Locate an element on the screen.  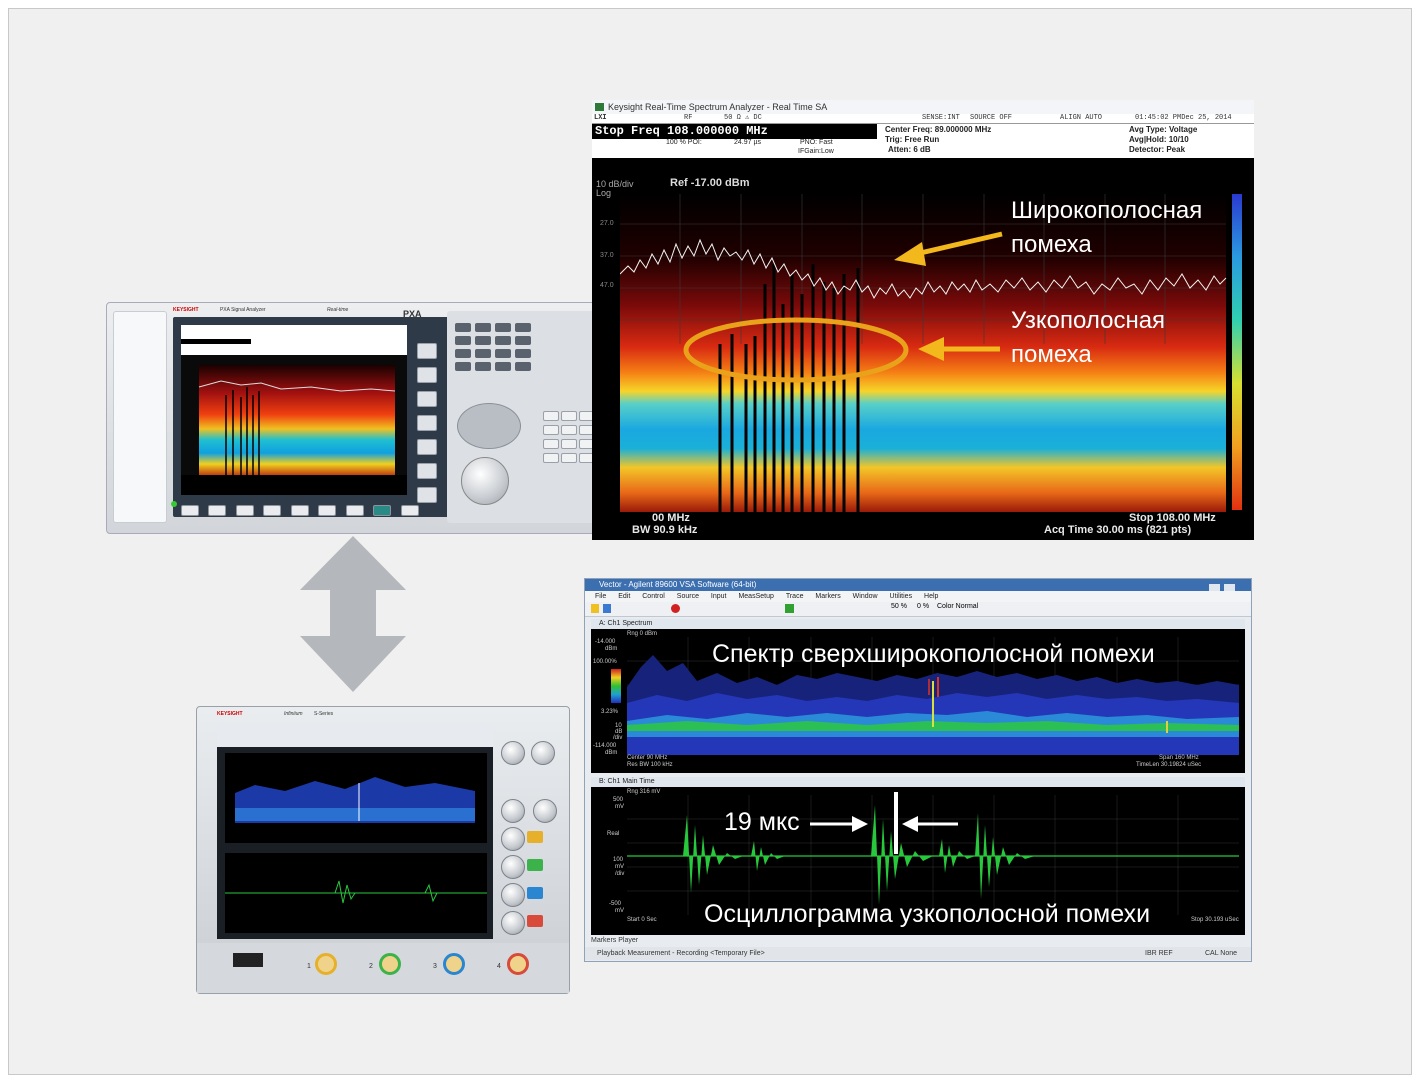
wideband-line1: Широкополосная is located at coordinates (1107, 210).